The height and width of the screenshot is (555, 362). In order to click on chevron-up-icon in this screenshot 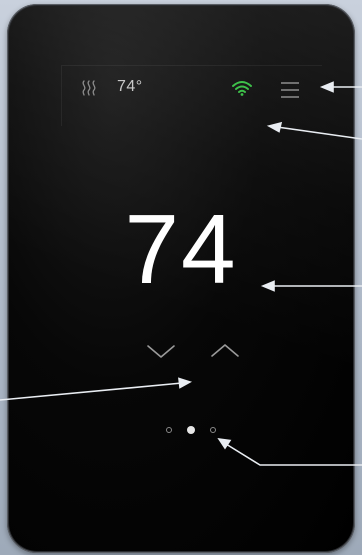, I will do `click(225, 350)`.